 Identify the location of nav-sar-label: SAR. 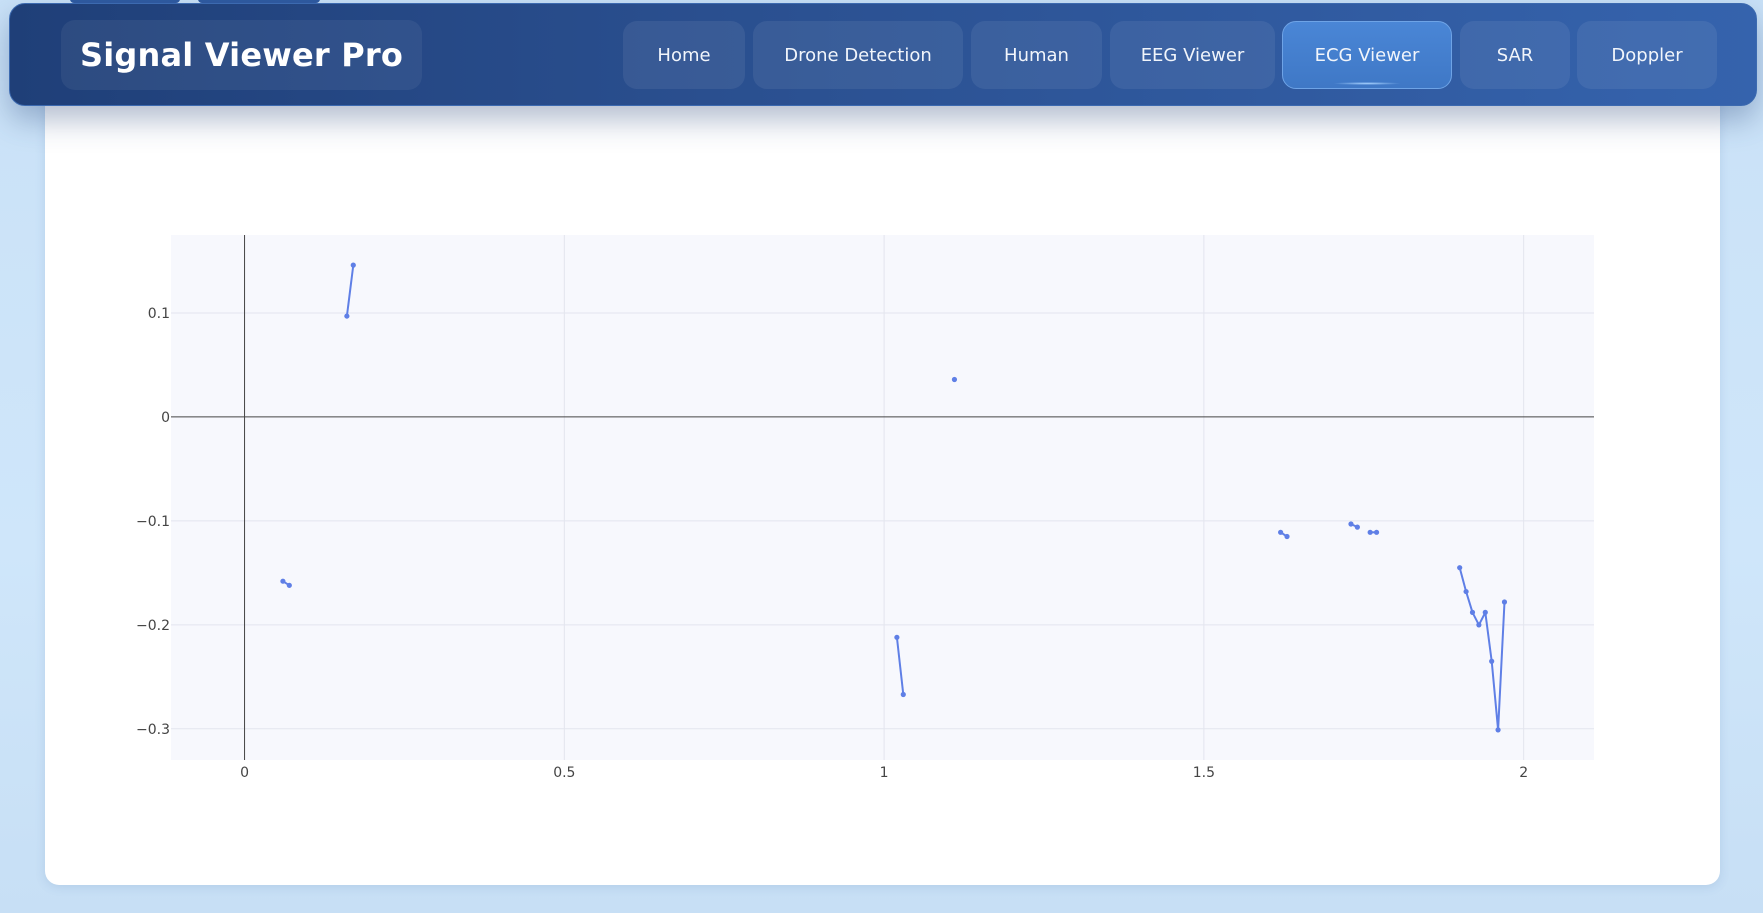
(1515, 55).